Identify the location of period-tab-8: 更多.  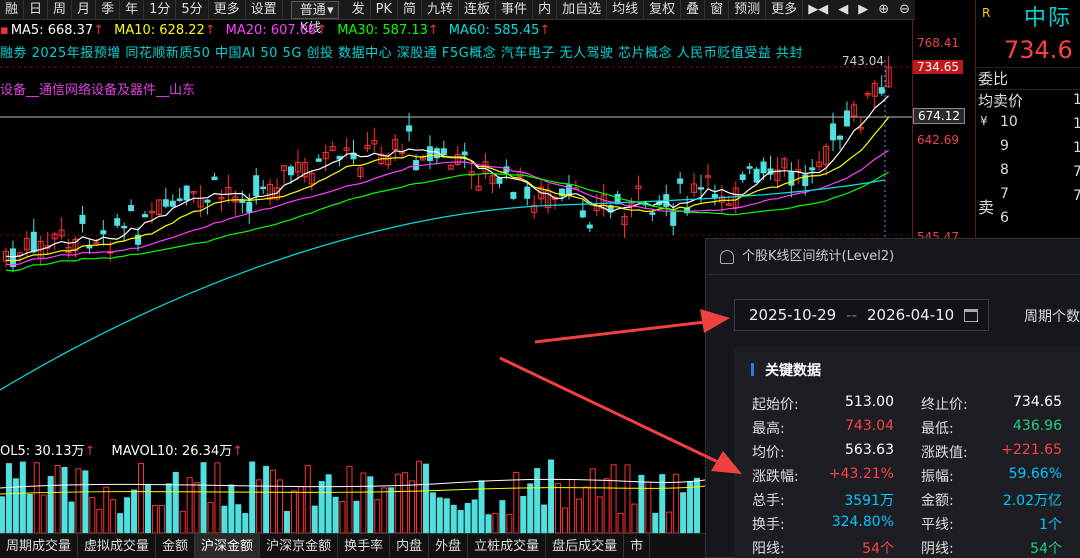
(227, 10).